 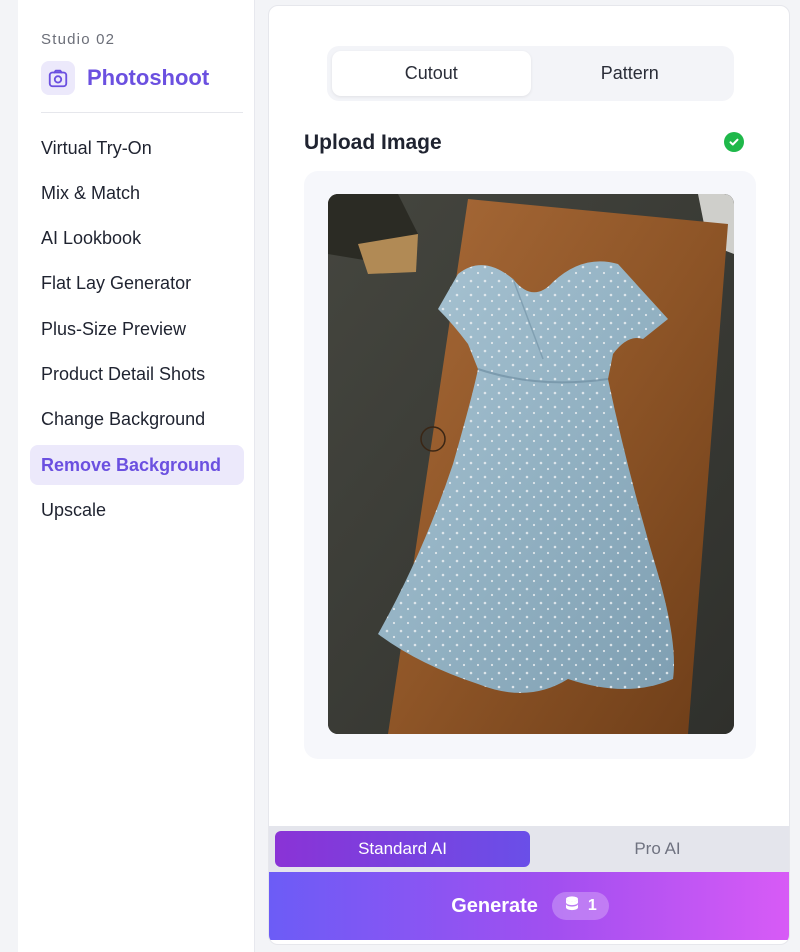 I want to click on tab-cutout: Cutout, so click(x=431, y=73).